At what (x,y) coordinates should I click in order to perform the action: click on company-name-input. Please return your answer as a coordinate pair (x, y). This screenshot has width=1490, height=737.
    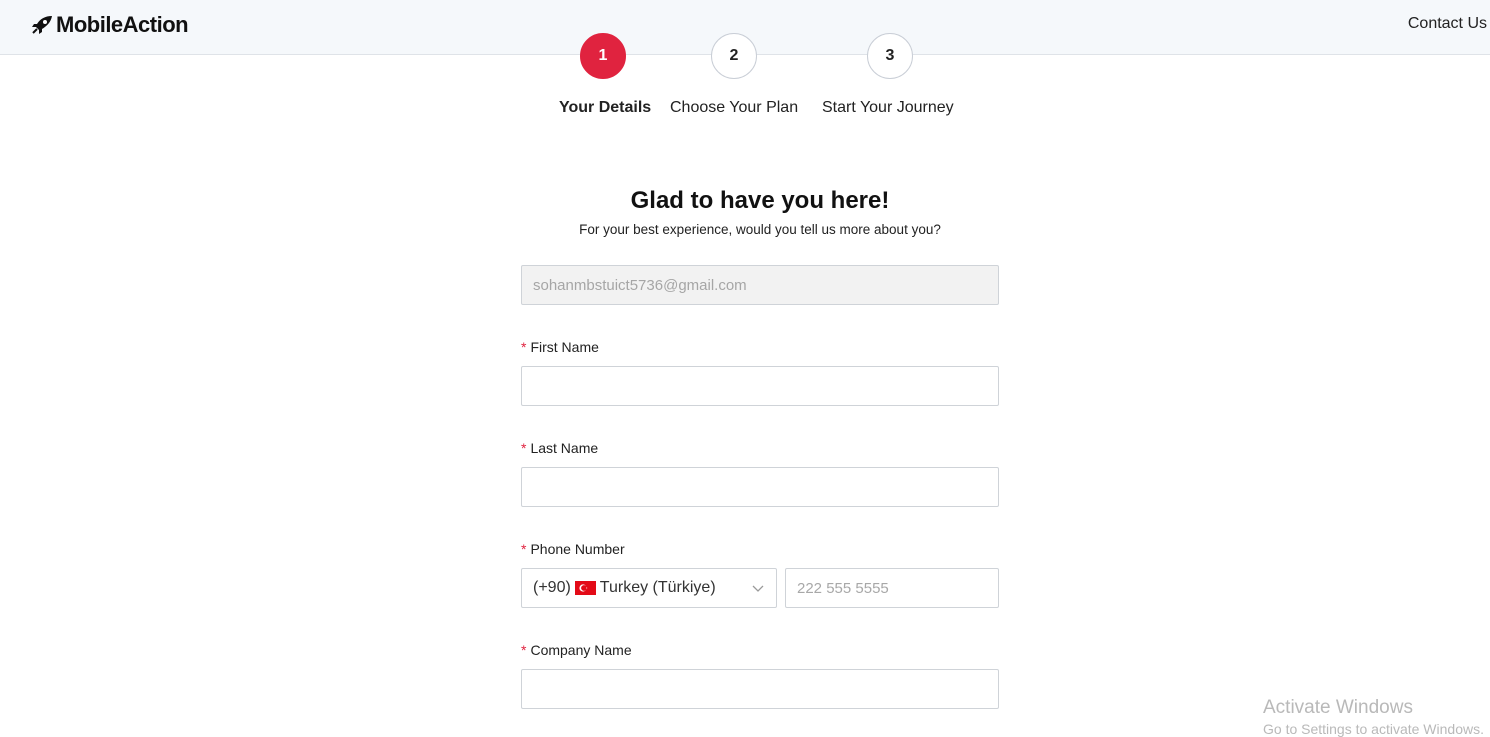
    Looking at the image, I should click on (760, 689).